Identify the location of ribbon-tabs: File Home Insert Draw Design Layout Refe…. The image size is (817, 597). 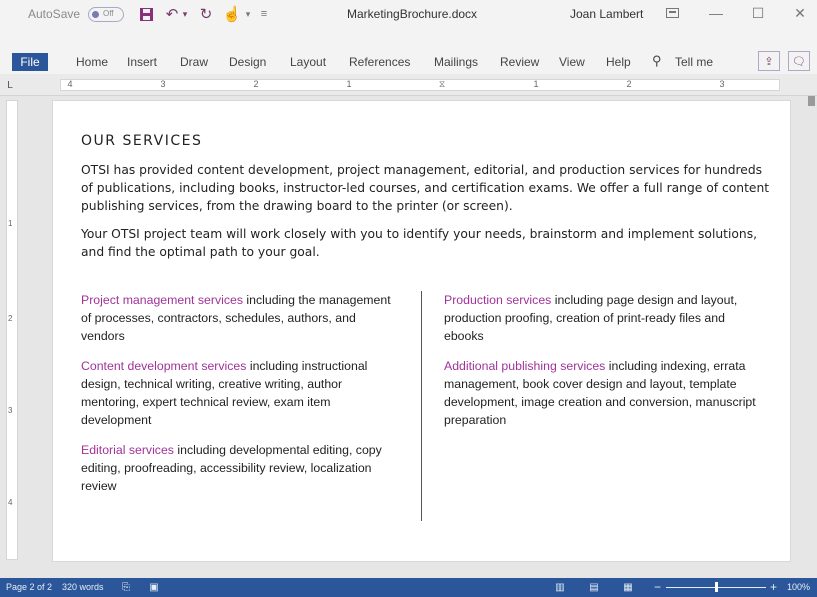
(408, 61).